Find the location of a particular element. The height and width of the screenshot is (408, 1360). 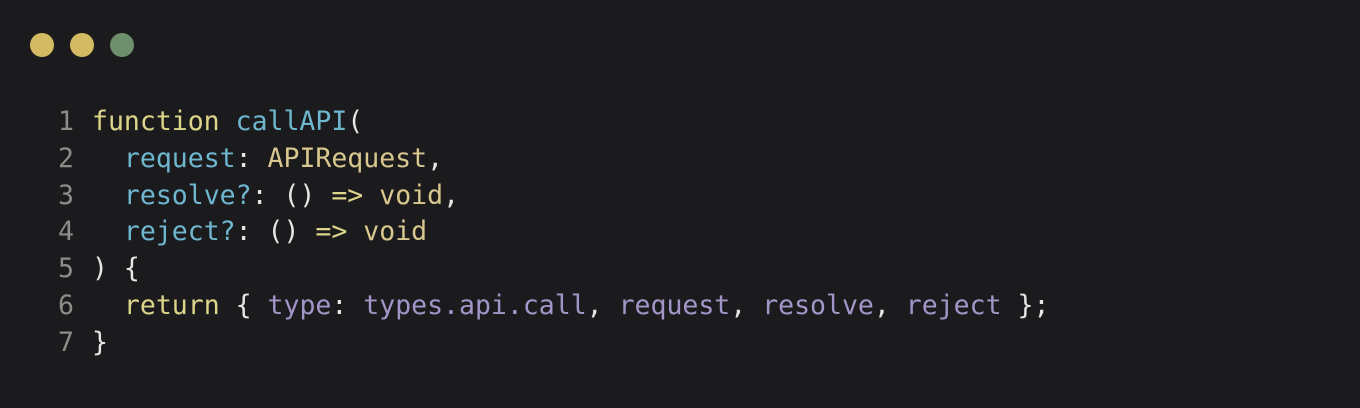

code-token-identifier: callAPI is located at coordinates (291, 121).